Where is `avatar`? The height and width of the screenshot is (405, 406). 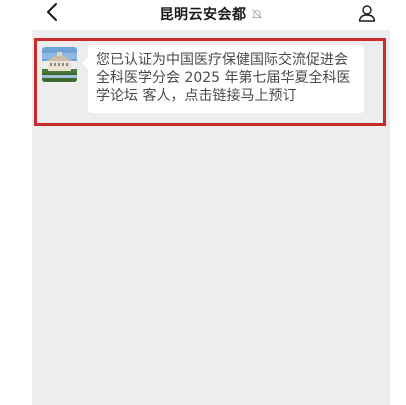
avatar is located at coordinates (59, 64).